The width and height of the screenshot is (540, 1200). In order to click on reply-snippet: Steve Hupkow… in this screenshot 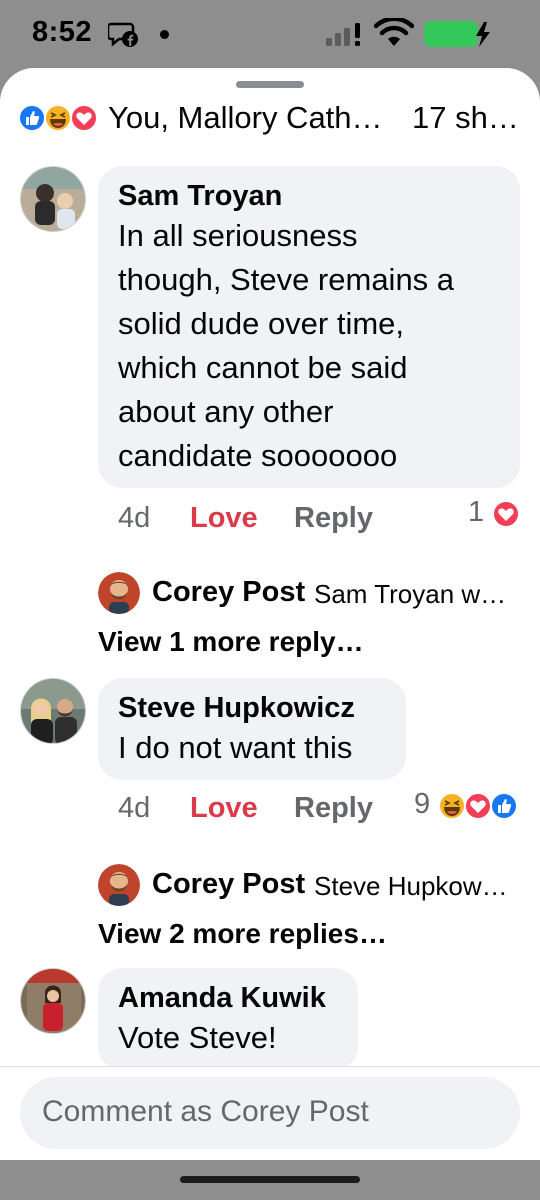, I will do `click(411, 886)`.